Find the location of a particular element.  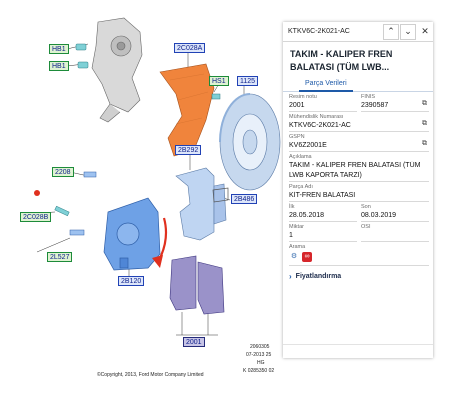

callout-hb1-upper: HB1 is located at coordinates (59, 49).